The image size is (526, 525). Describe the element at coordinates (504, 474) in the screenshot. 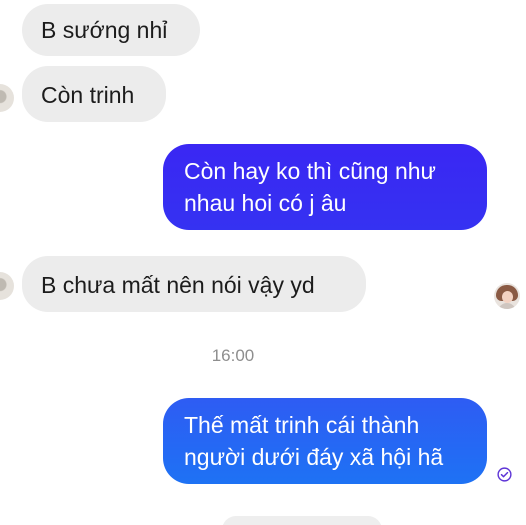

I see `check-circle-icon` at that location.